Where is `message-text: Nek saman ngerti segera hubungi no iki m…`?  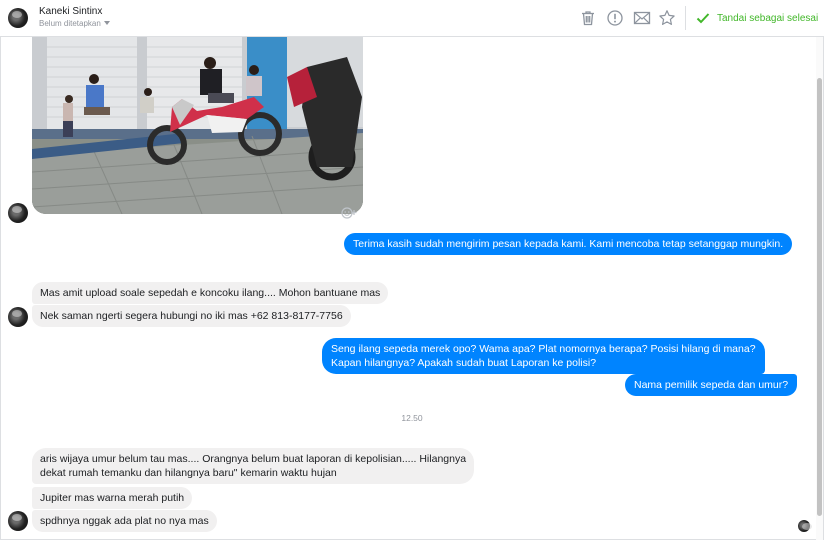 message-text: Nek saman ngerti segera hubungi no iki m… is located at coordinates (191, 316).